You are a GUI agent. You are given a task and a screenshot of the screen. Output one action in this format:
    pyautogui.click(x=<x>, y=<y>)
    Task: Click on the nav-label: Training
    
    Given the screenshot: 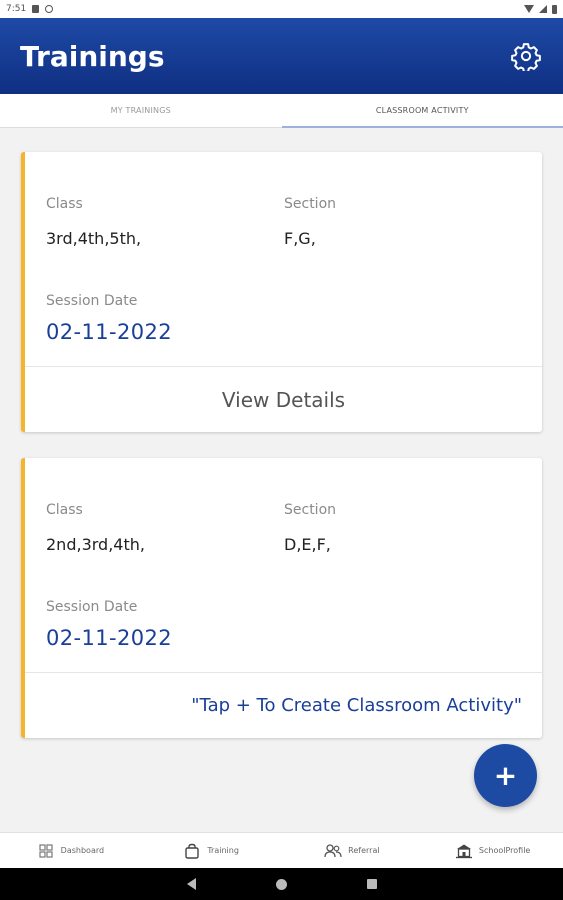 What is the action you would take?
    pyautogui.click(x=223, y=850)
    